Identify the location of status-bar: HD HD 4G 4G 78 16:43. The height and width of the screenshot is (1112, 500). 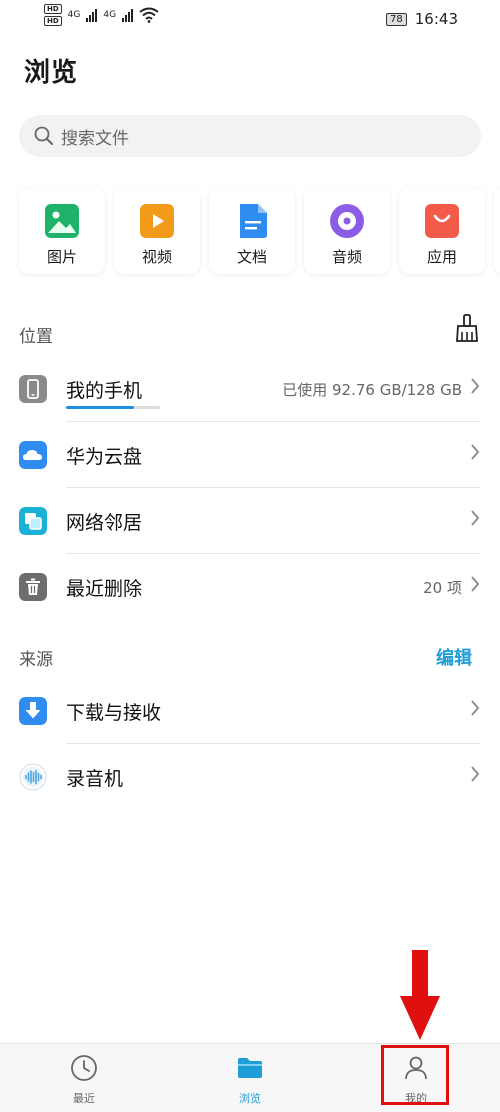
(250, 20).